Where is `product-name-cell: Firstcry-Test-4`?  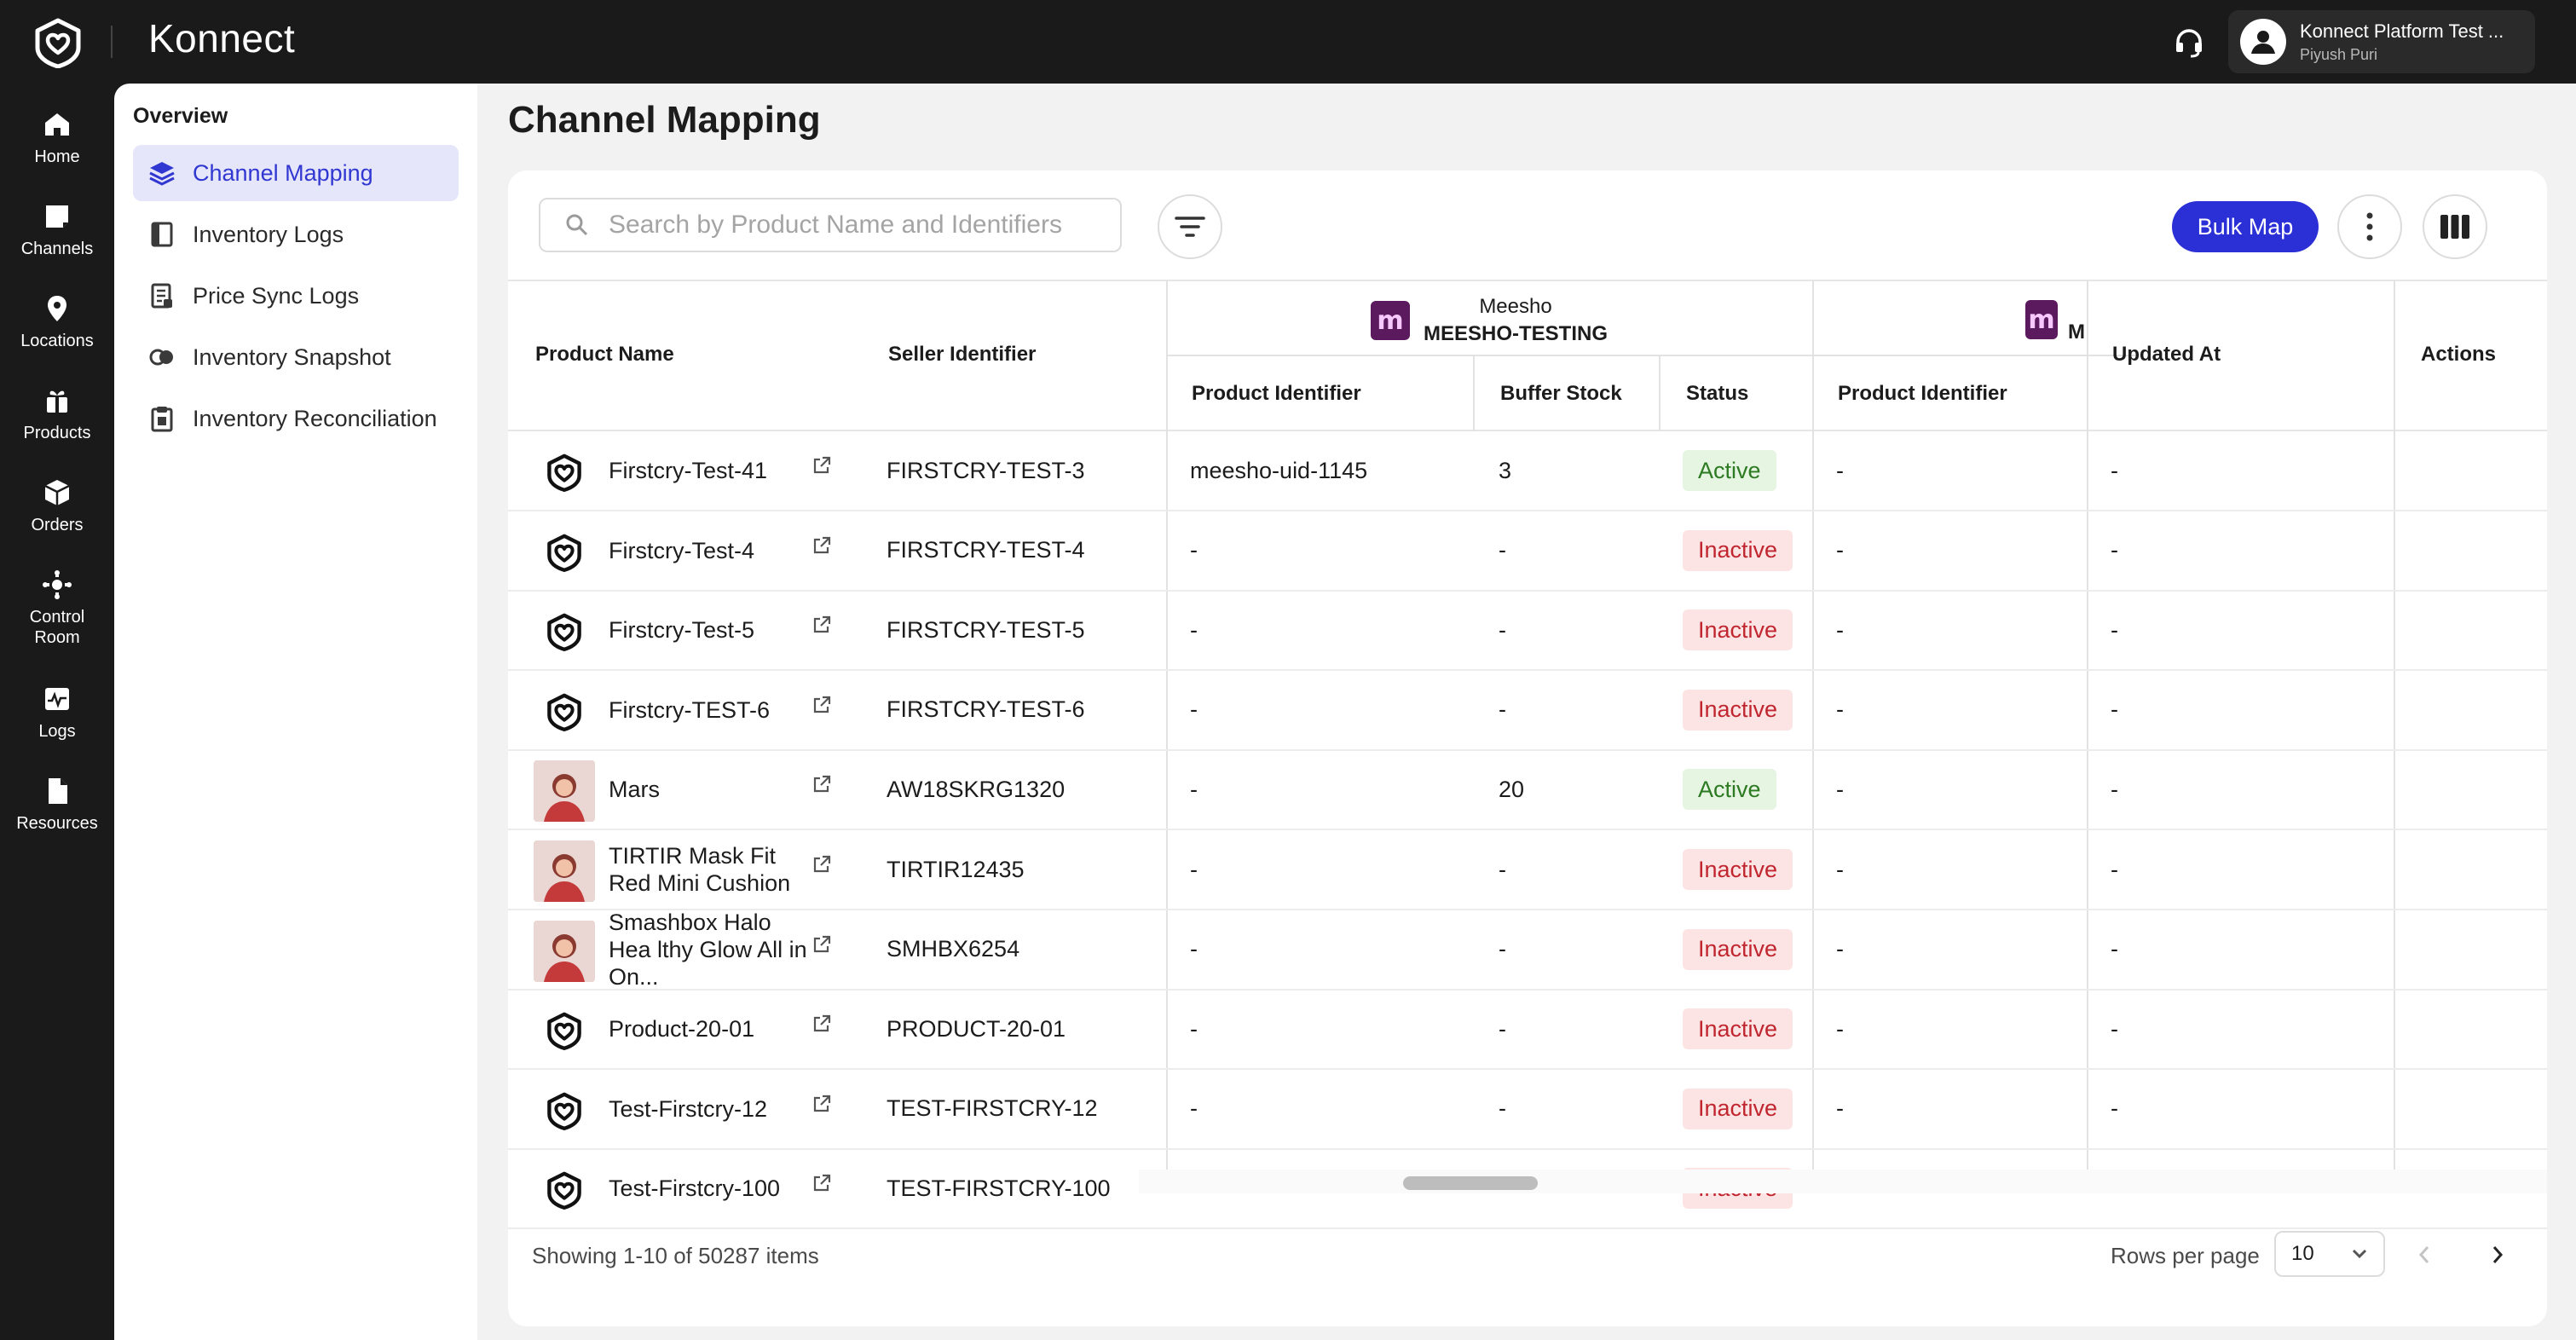
product-name-cell: Firstcry-Test-4 is located at coordinates (710, 550).